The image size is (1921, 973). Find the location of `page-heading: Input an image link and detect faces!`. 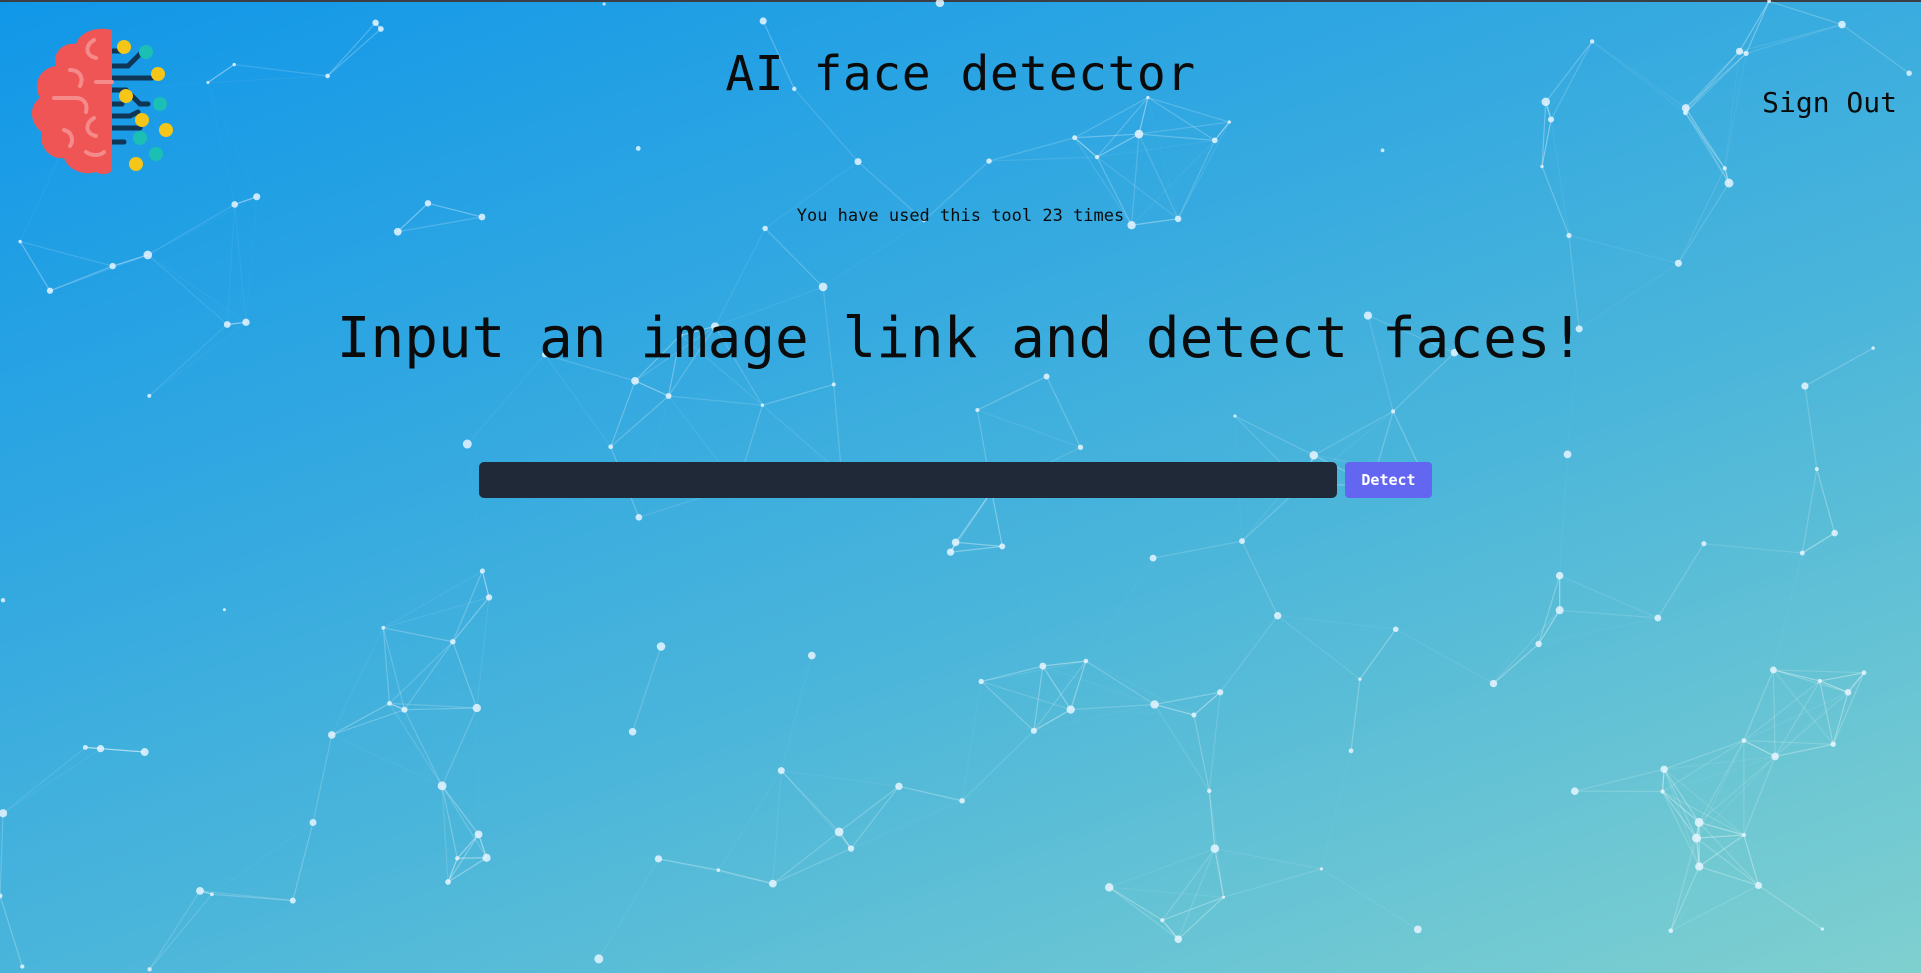

page-heading: Input an image link and detect faces! is located at coordinates (960, 338).